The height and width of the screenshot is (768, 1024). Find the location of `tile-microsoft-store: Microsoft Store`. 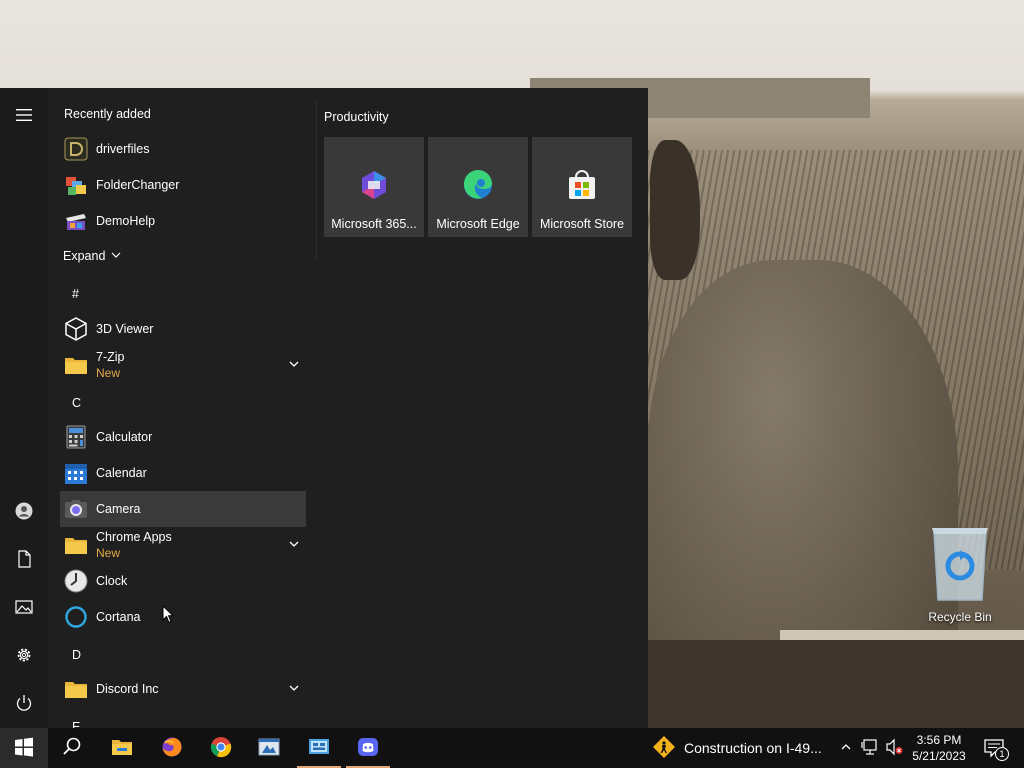

tile-microsoft-store: Microsoft Store is located at coordinates (582, 187).